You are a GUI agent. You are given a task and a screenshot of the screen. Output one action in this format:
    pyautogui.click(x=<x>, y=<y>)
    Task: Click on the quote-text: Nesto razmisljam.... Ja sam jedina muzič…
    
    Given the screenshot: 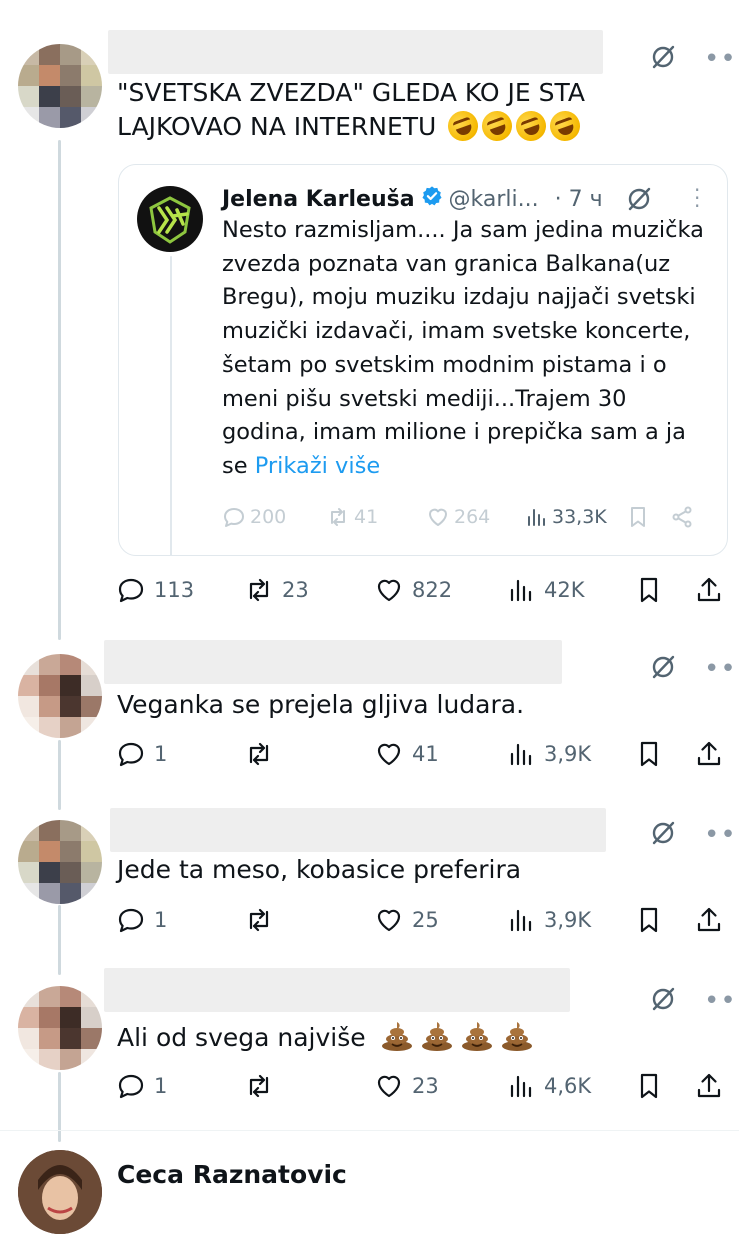 What is the action you would take?
    pyautogui.click(x=463, y=348)
    